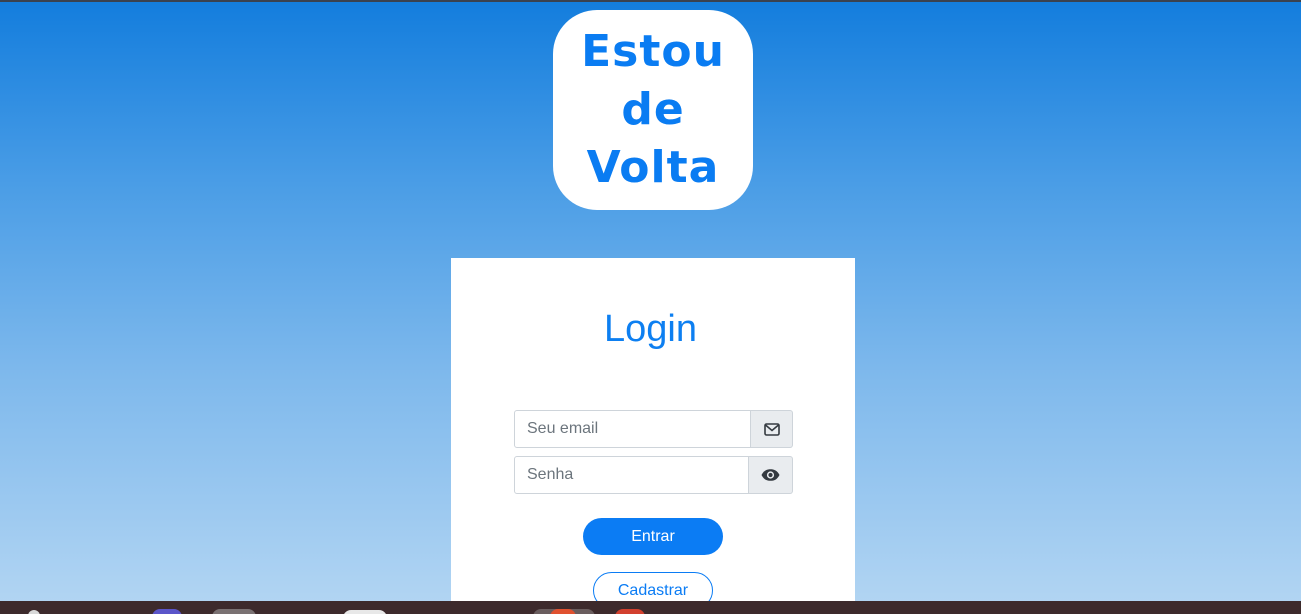 The image size is (1301, 614). I want to click on email-field-group, so click(653, 429).